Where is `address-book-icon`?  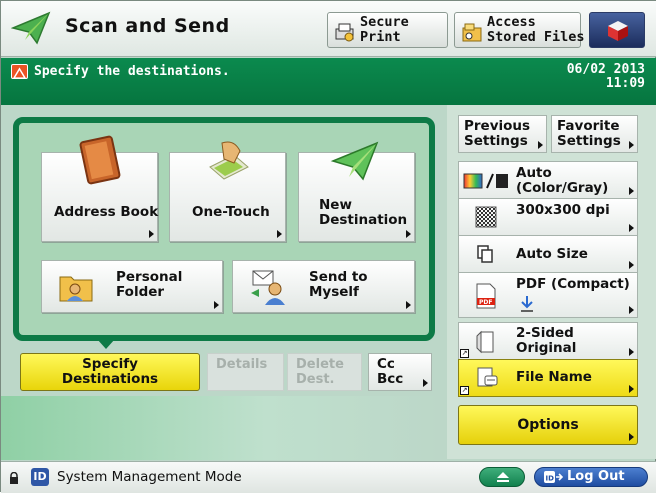 address-book-icon is located at coordinates (100, 160).